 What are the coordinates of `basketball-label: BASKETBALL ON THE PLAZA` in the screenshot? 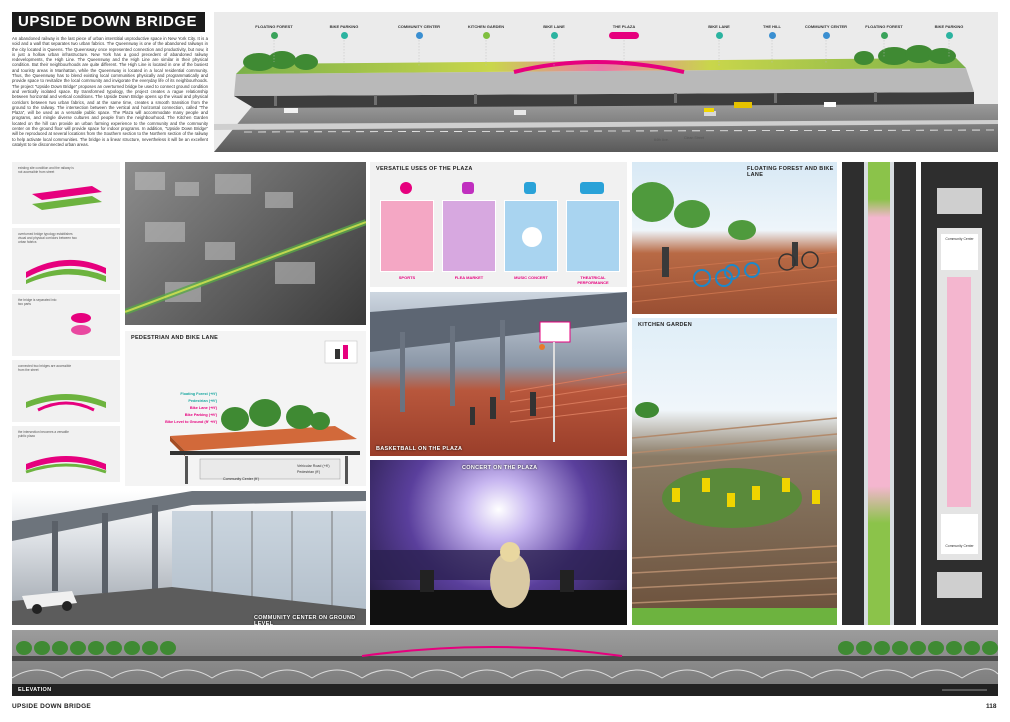 It's located at (419, 449).